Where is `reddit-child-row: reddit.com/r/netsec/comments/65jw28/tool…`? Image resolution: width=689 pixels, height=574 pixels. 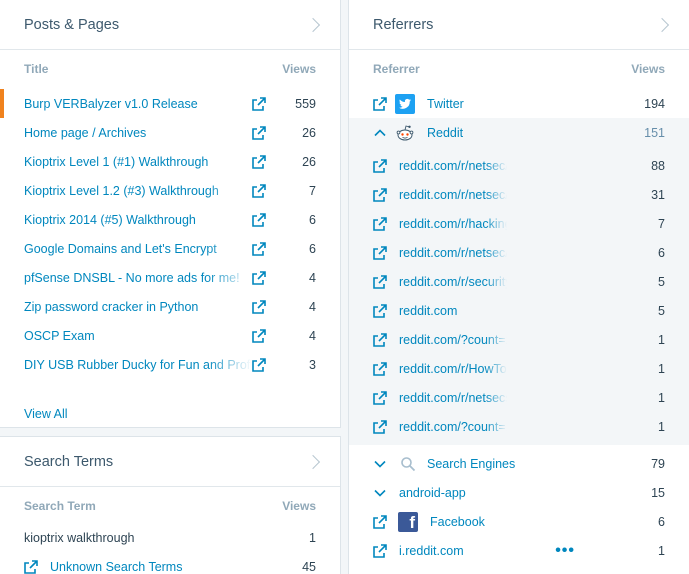
reddit-child-row: reddit.com/r/netsec/comments/65jw28/tool… is located at coordinates (519, 194).